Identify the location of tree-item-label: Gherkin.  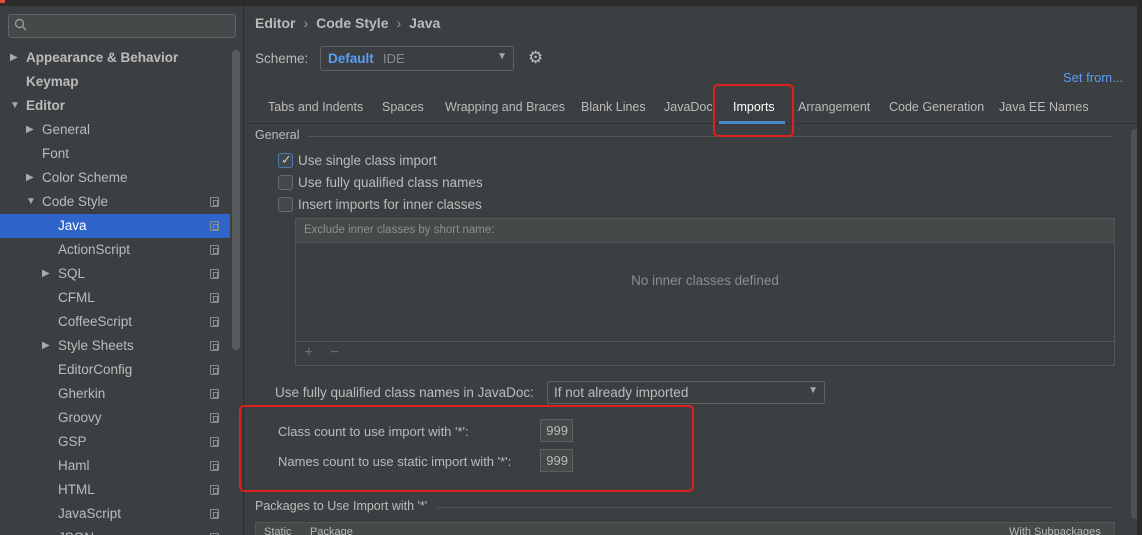
(82, 393).